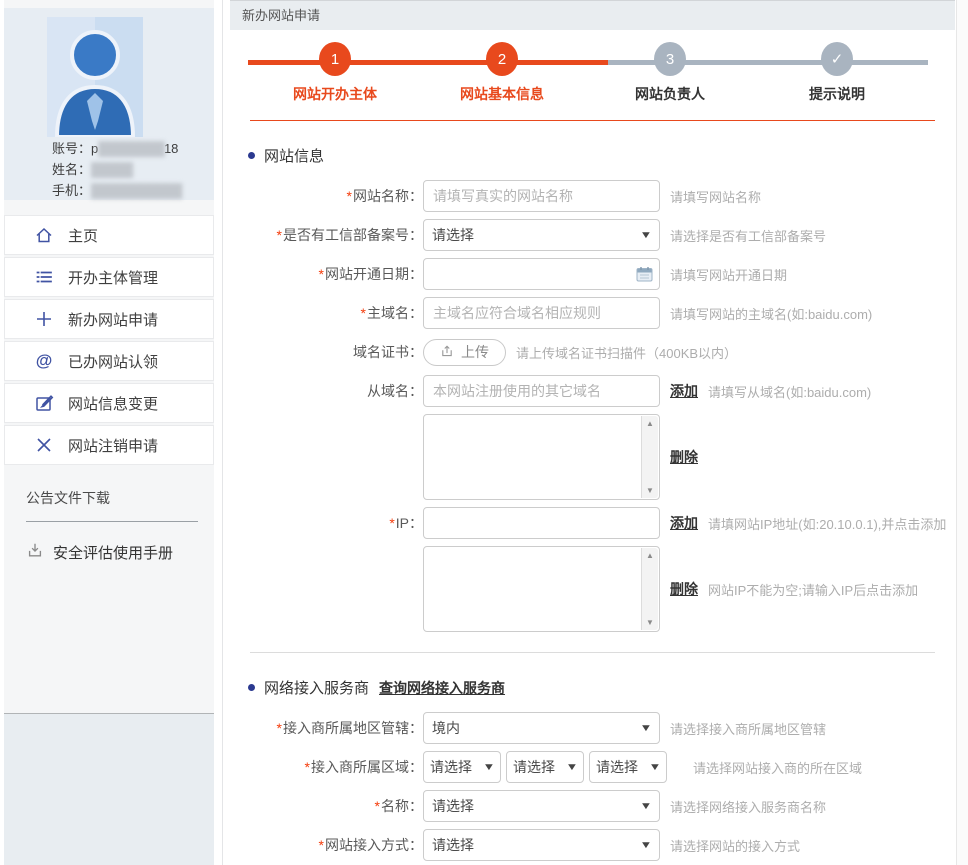 This screenshot has width=968, height=865. I want to click on section-divider, so click(592, 652).